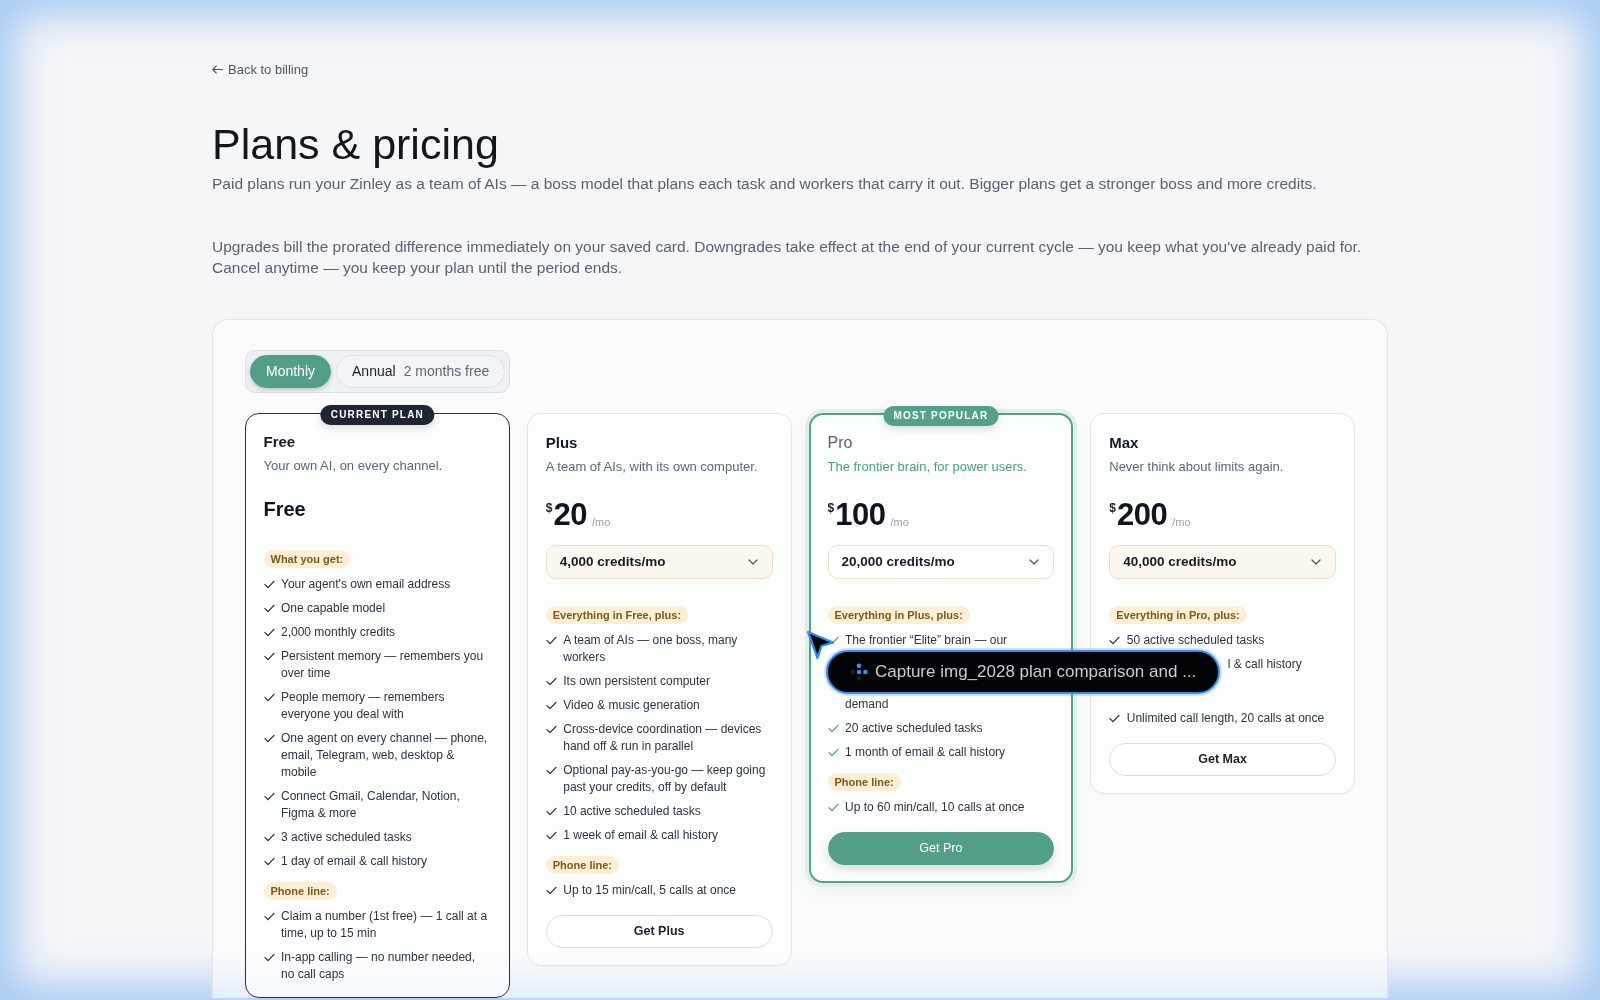 This screenshot has width=1600, height=1000. I want to click on tab-note: 2 months free, so click(446, 371).